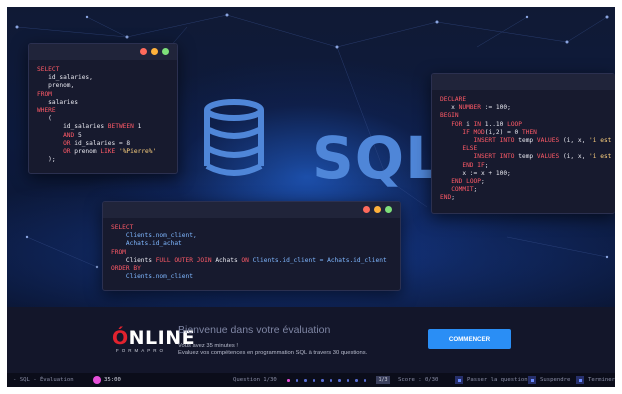 Image resolution: width=622 pixels, height=394 pixels. What do you see at coordinates (486, 124) in the screenshot?
I see `code-line: FOR i IN 1..10 LOOP` at bounding box center [486, 124].